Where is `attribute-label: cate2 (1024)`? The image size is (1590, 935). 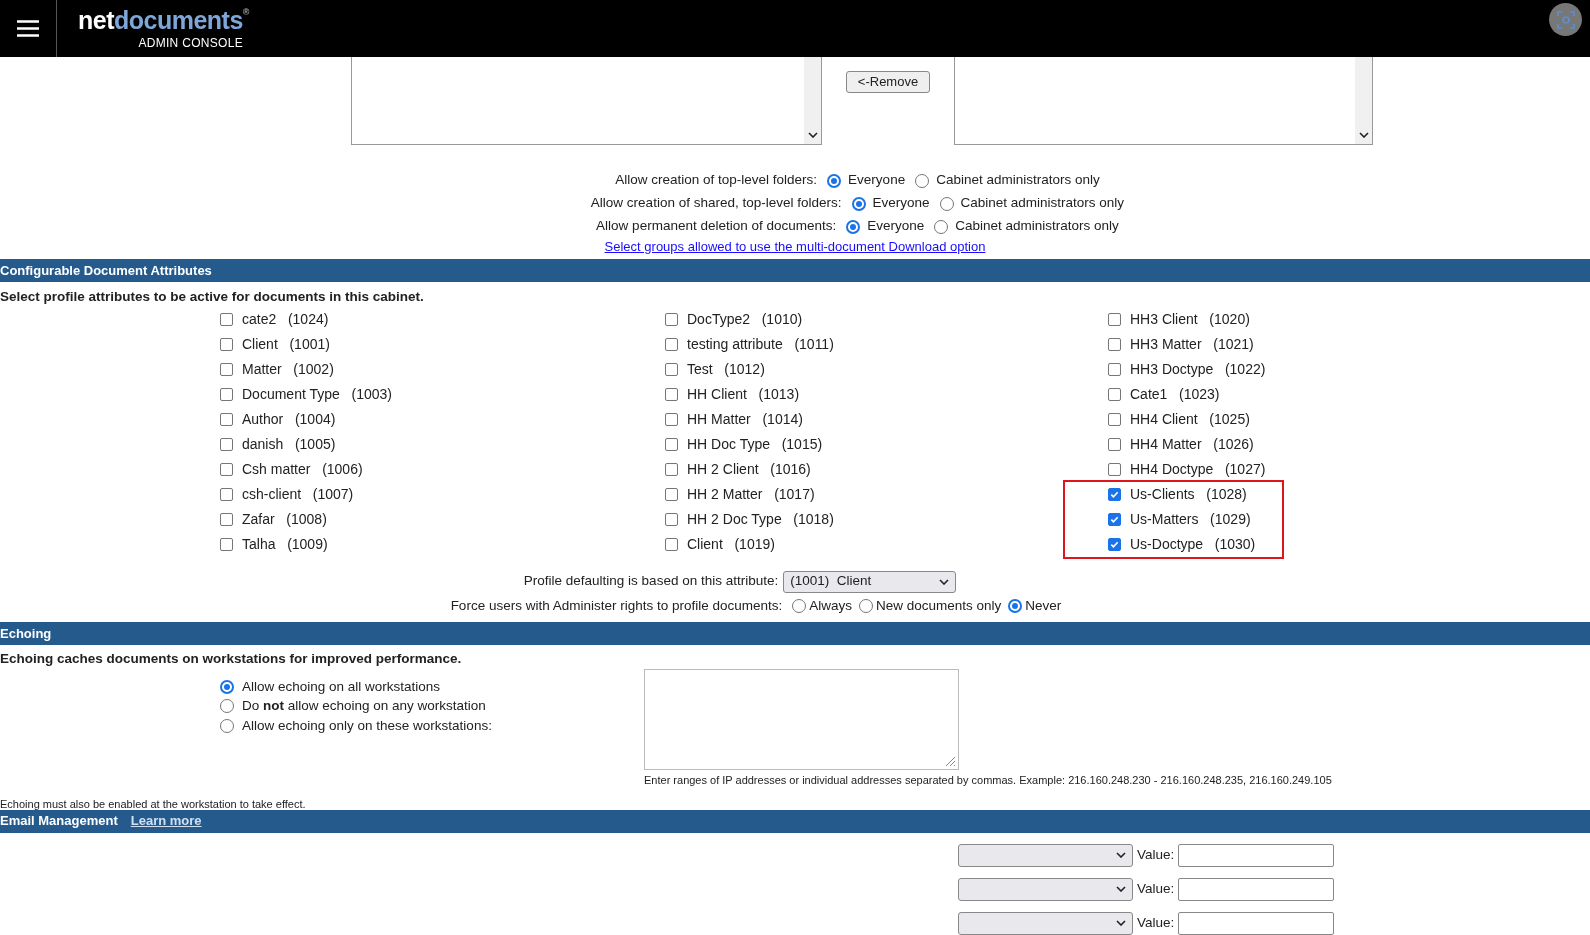 attribute-label: cate2 (1024) is located at coordinates (285, 319).